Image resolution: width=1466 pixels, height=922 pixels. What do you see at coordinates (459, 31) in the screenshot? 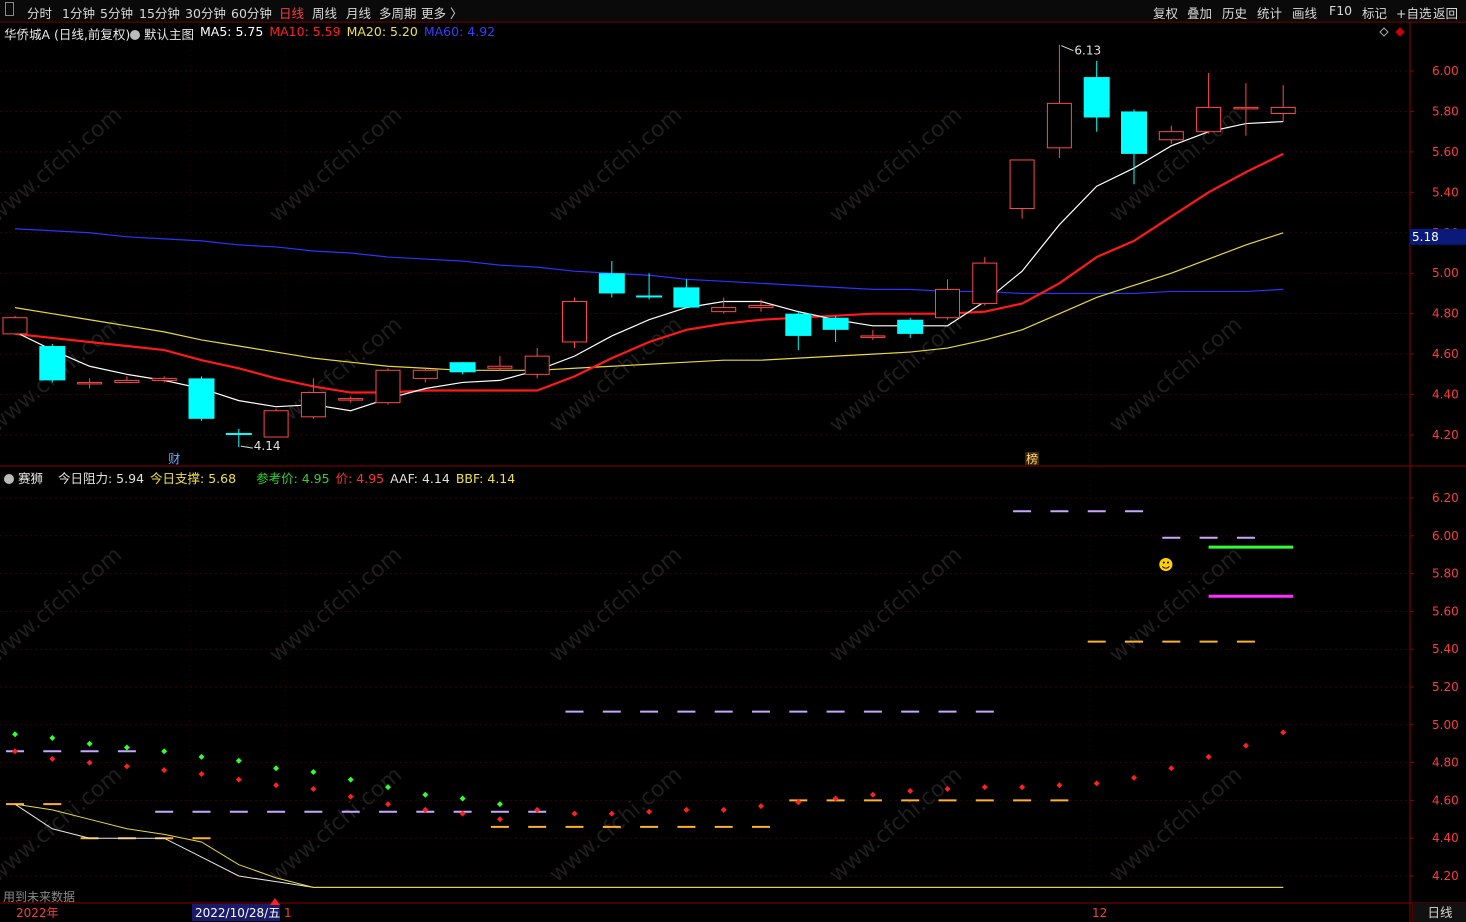
I see `ma-label-3: MA60: 4.92` at bounding box center [459, 31].